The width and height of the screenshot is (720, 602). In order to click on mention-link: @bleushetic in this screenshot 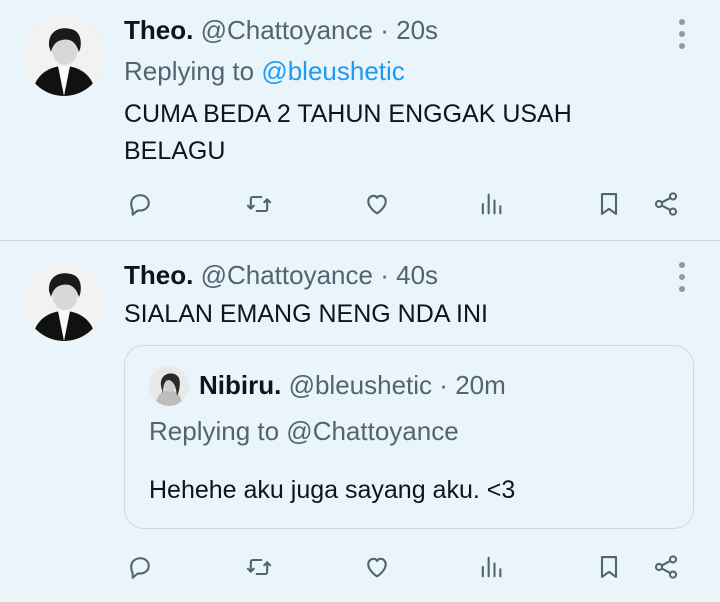, I will do `click(332, 71)`.